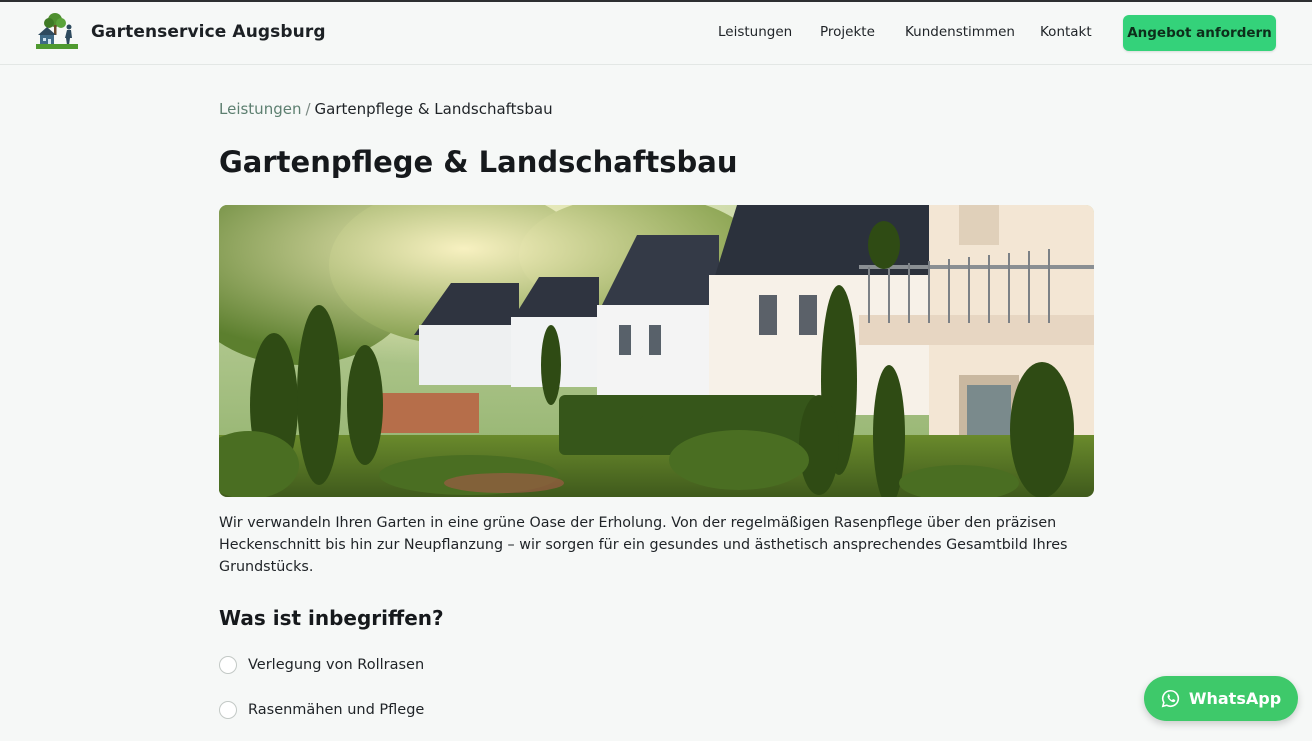 This screenshot has height=741, width=1312. I want to click on whatsapp-icon, so click(1170, 698).